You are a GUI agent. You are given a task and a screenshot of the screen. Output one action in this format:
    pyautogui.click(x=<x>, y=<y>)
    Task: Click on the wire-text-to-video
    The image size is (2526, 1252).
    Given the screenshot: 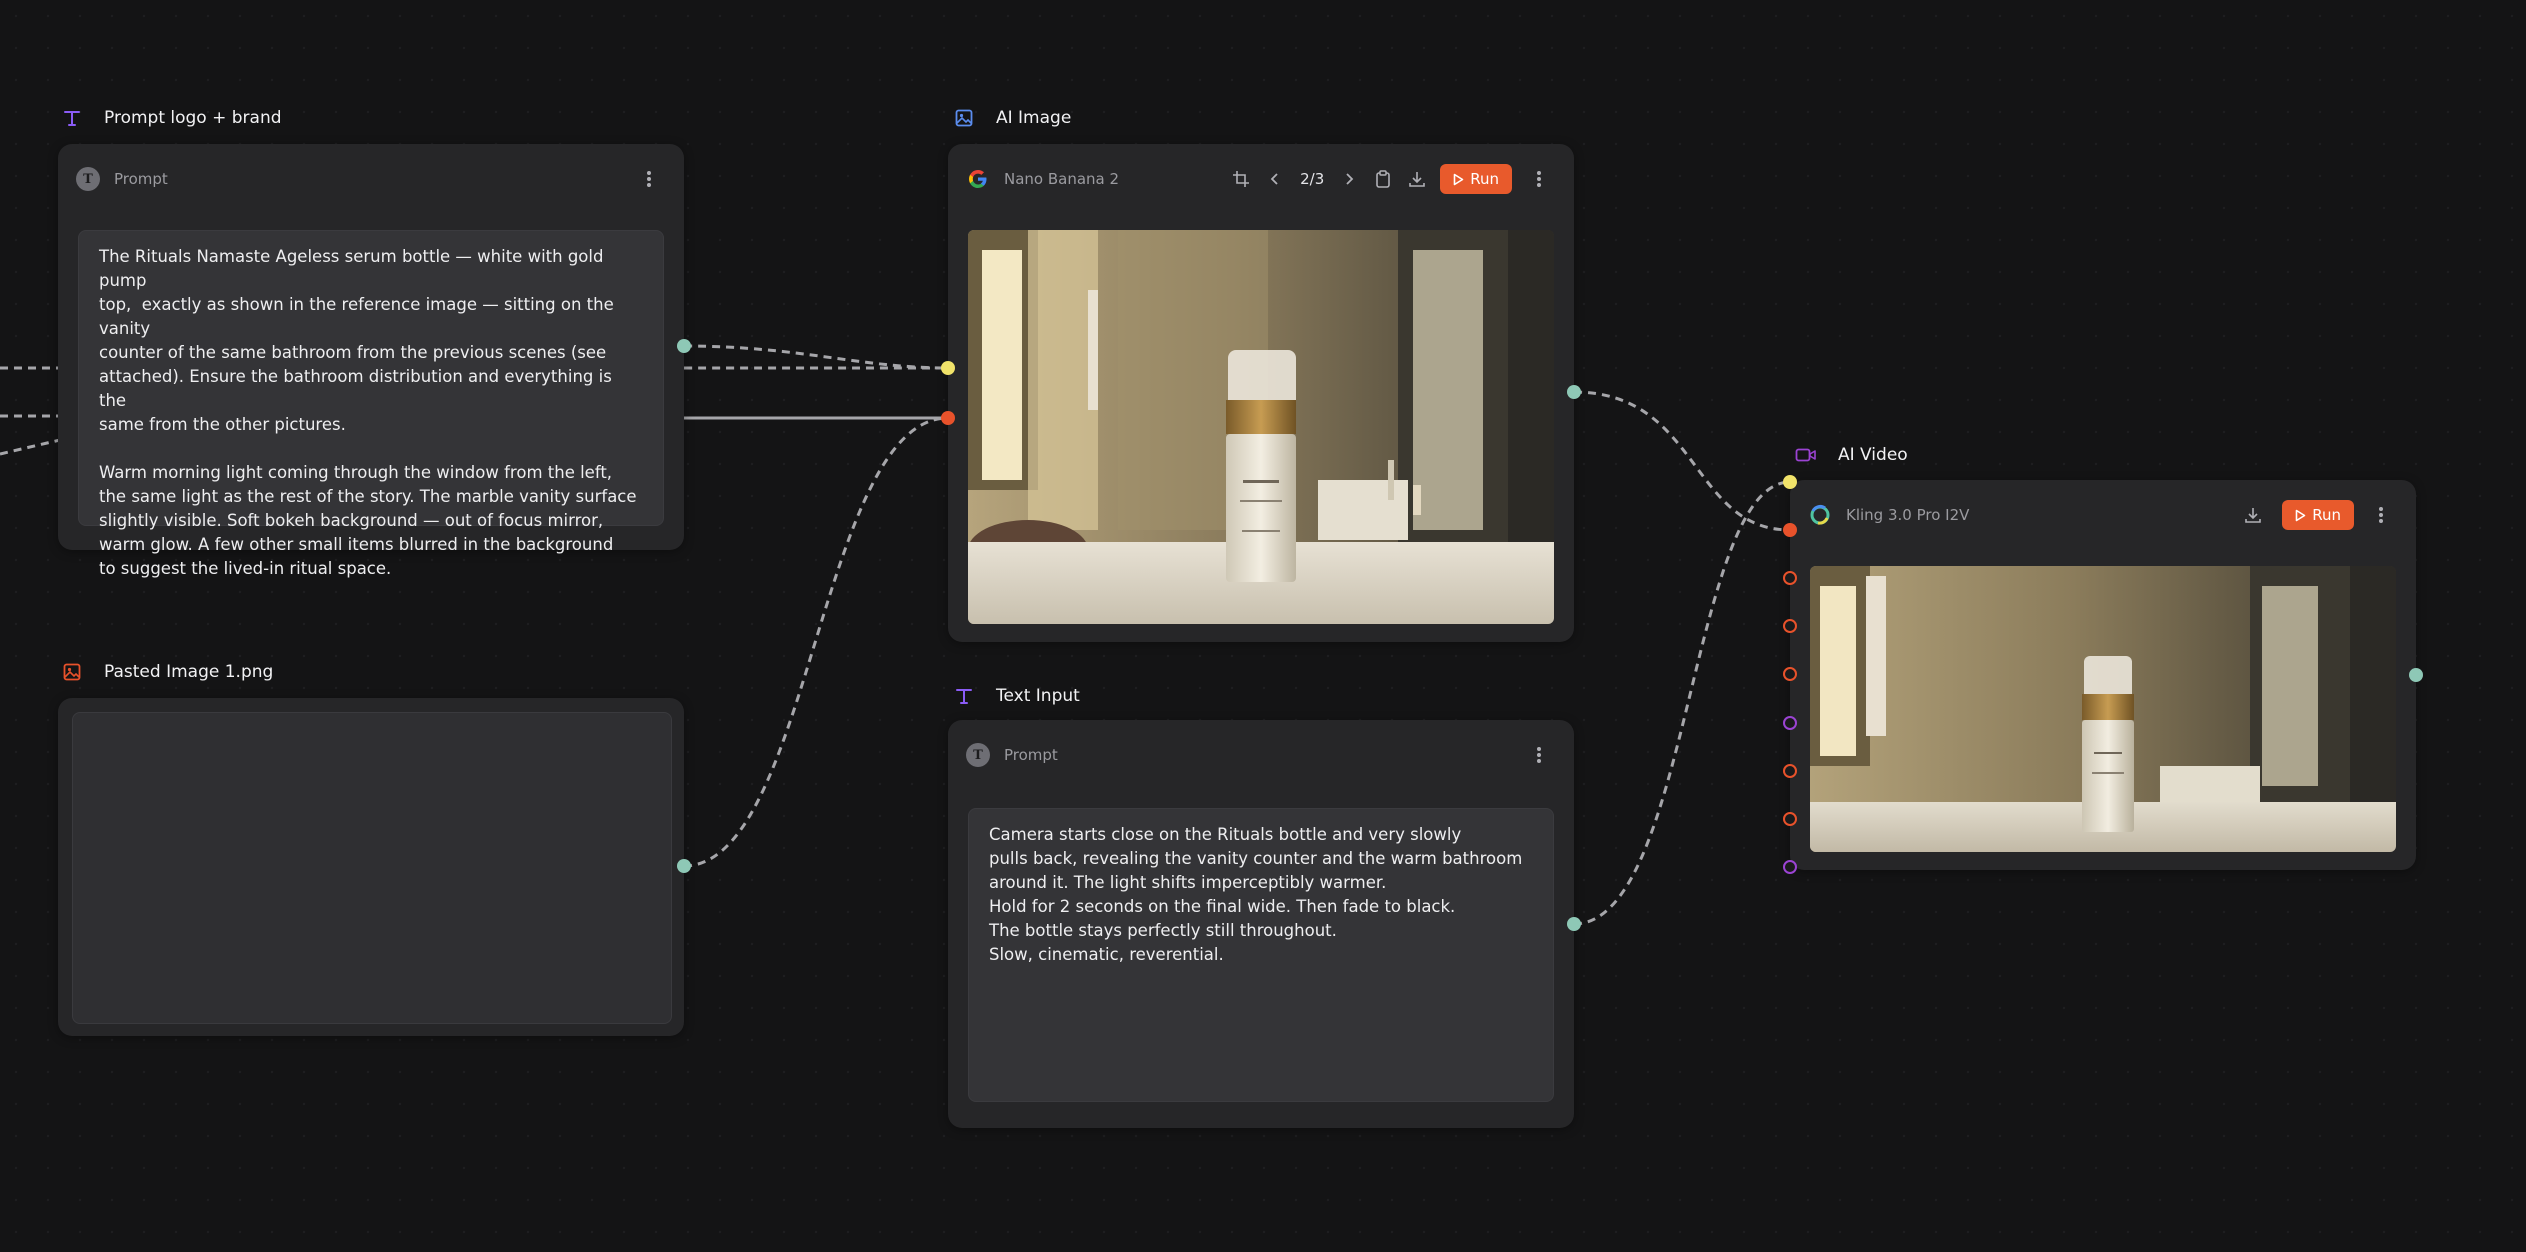 What is the action you would take?
    pyautogui.click(x=1682, y=703)
    